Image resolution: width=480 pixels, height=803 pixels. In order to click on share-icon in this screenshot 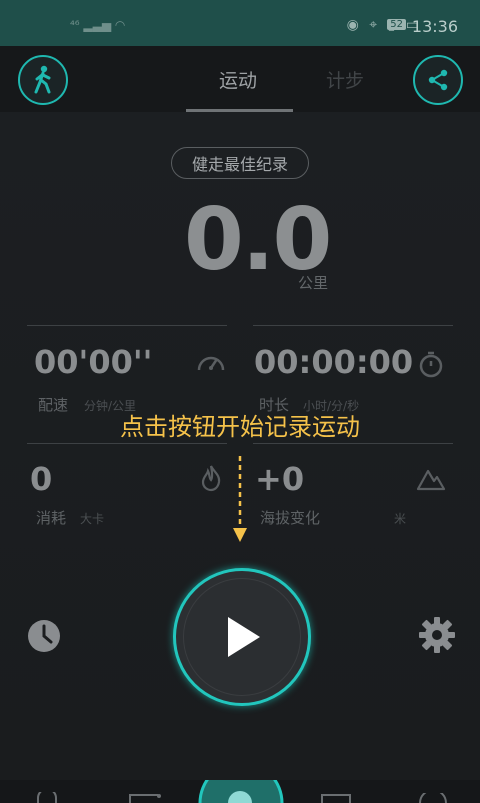, I will do `click(438, 80)`.